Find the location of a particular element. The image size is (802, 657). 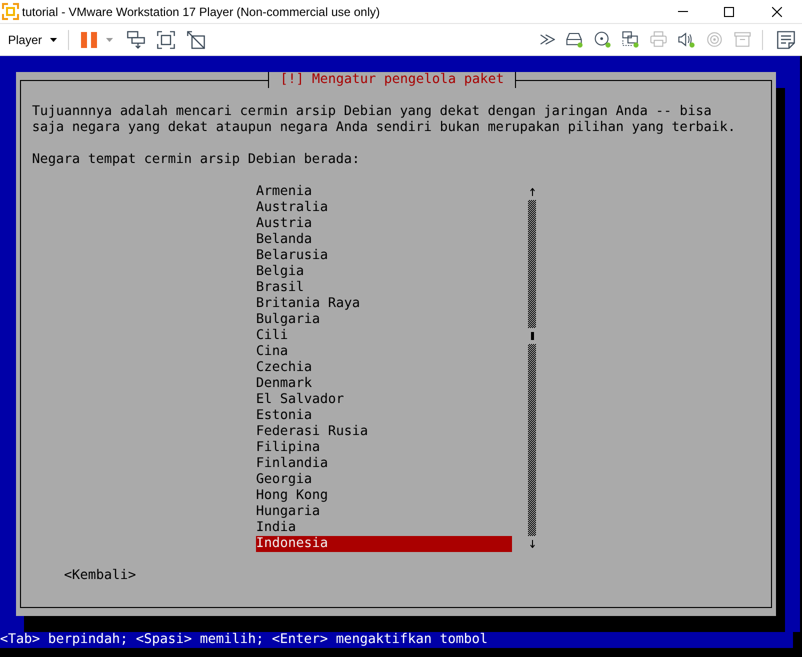

country-option: Austria is located at coordinates (284, 224).